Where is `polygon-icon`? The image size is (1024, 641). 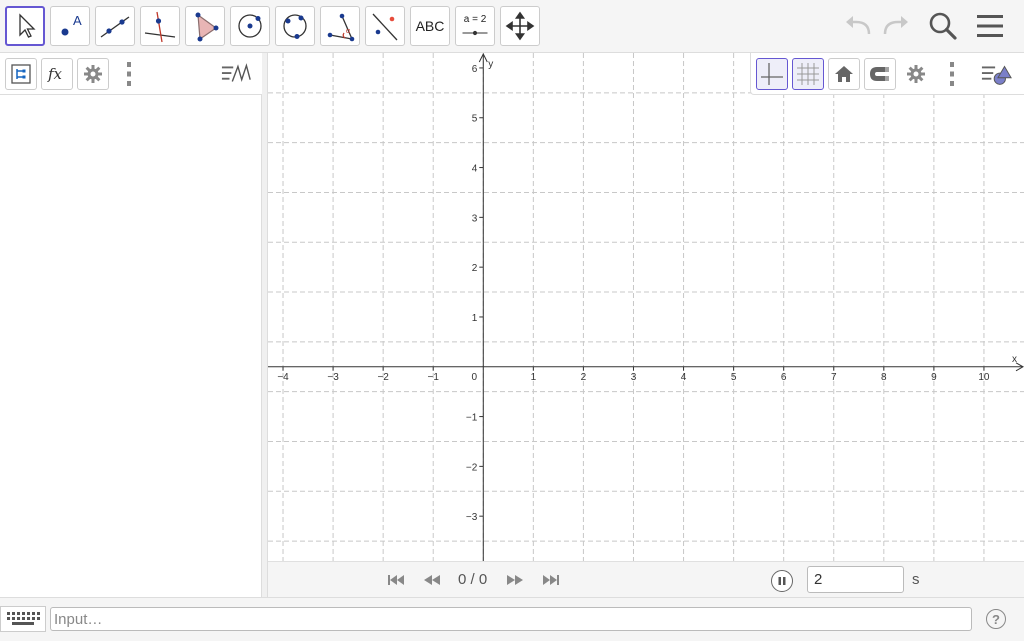
polygon-icon is located at coordinates (207, 27).